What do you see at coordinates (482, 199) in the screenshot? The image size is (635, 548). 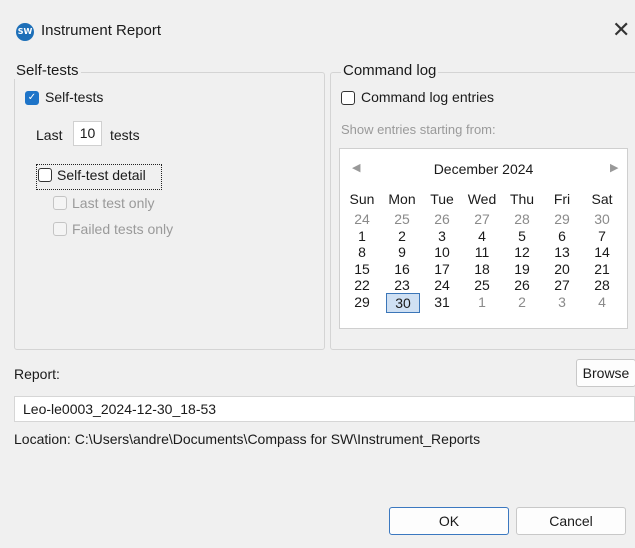 I see `weekday-header: Wed` at bounding box center [482, 199].